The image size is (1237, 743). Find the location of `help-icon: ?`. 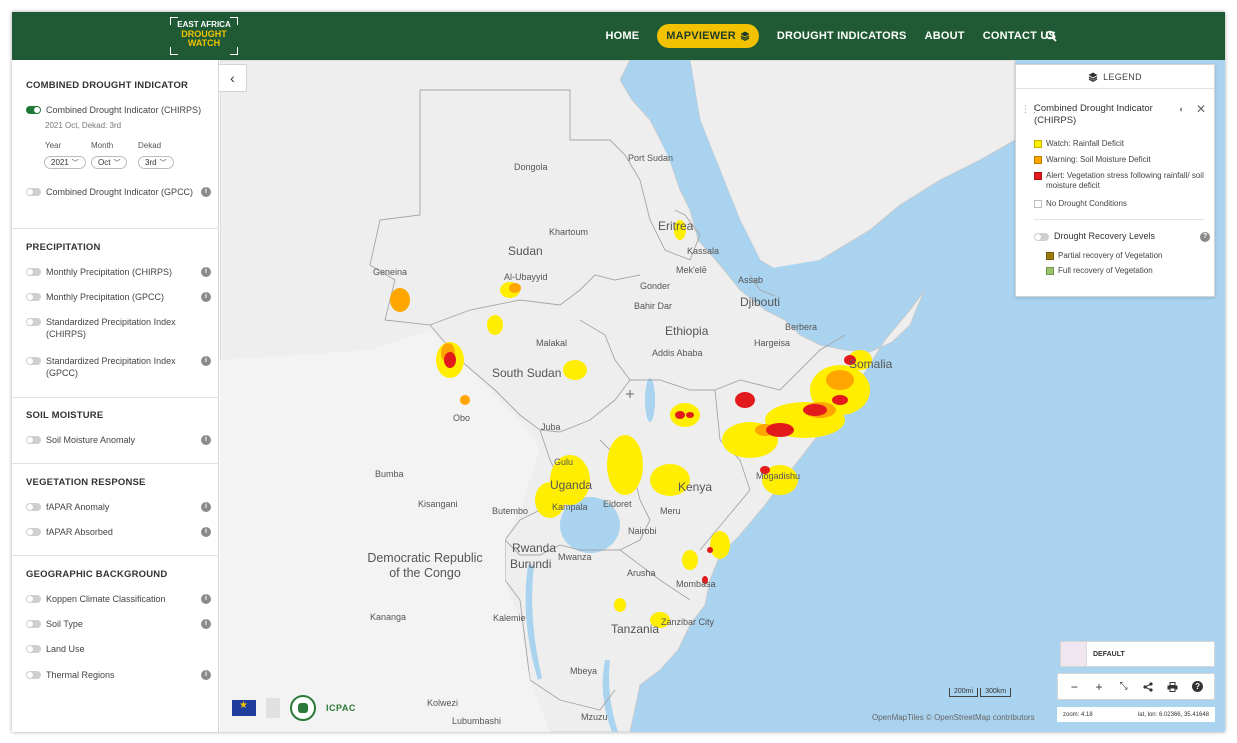

help-icon: ? is located at coordinates (1198, 687).